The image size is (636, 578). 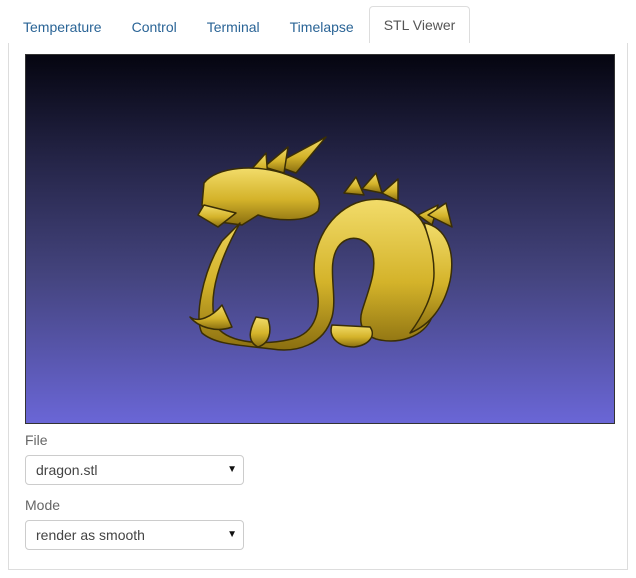 I want to click on tab-control: Control, so click(x=154, y=26).